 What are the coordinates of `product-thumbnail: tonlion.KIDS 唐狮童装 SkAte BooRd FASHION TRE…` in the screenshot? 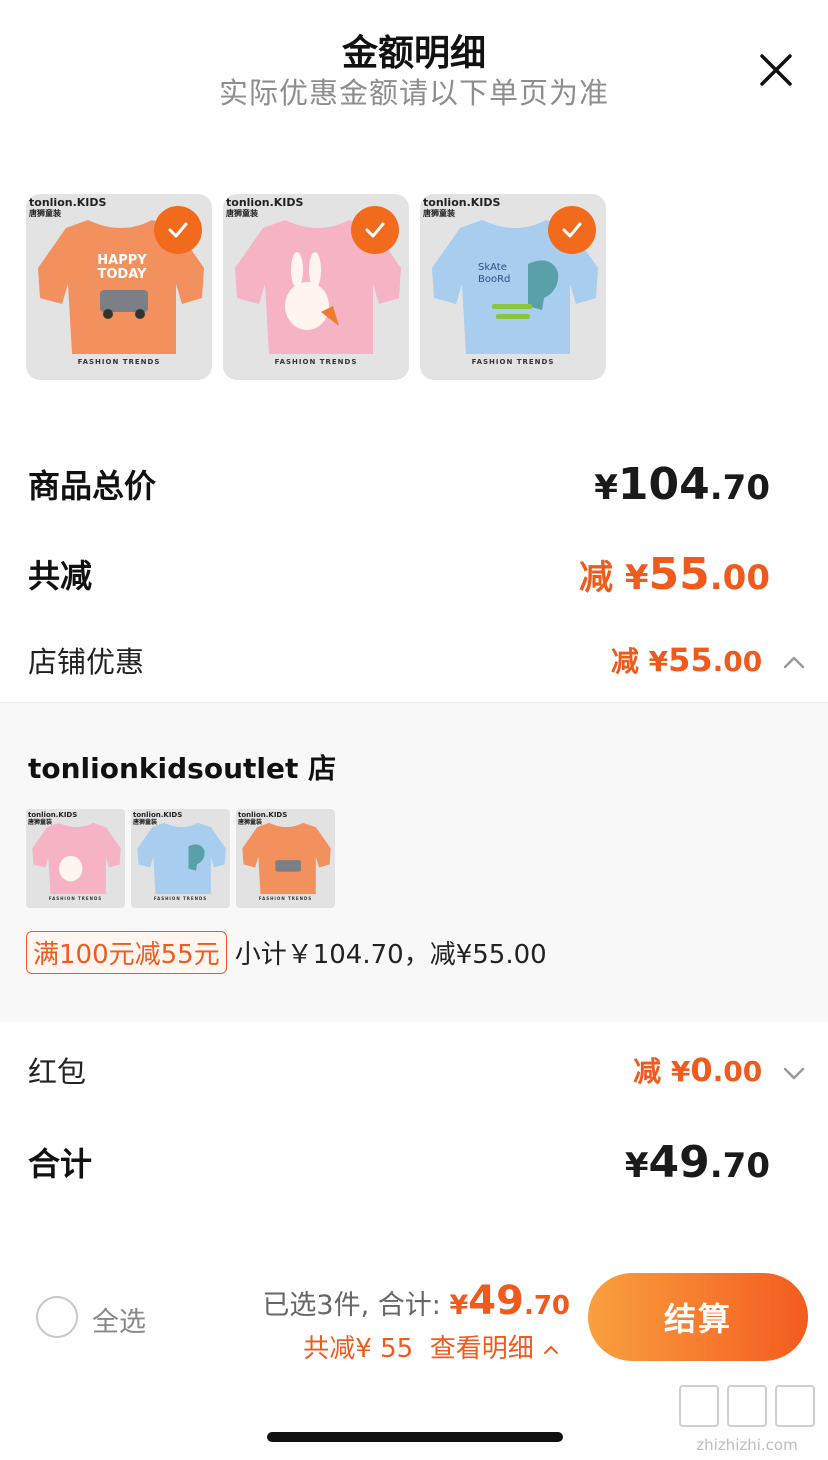 It's located at (513, 287).